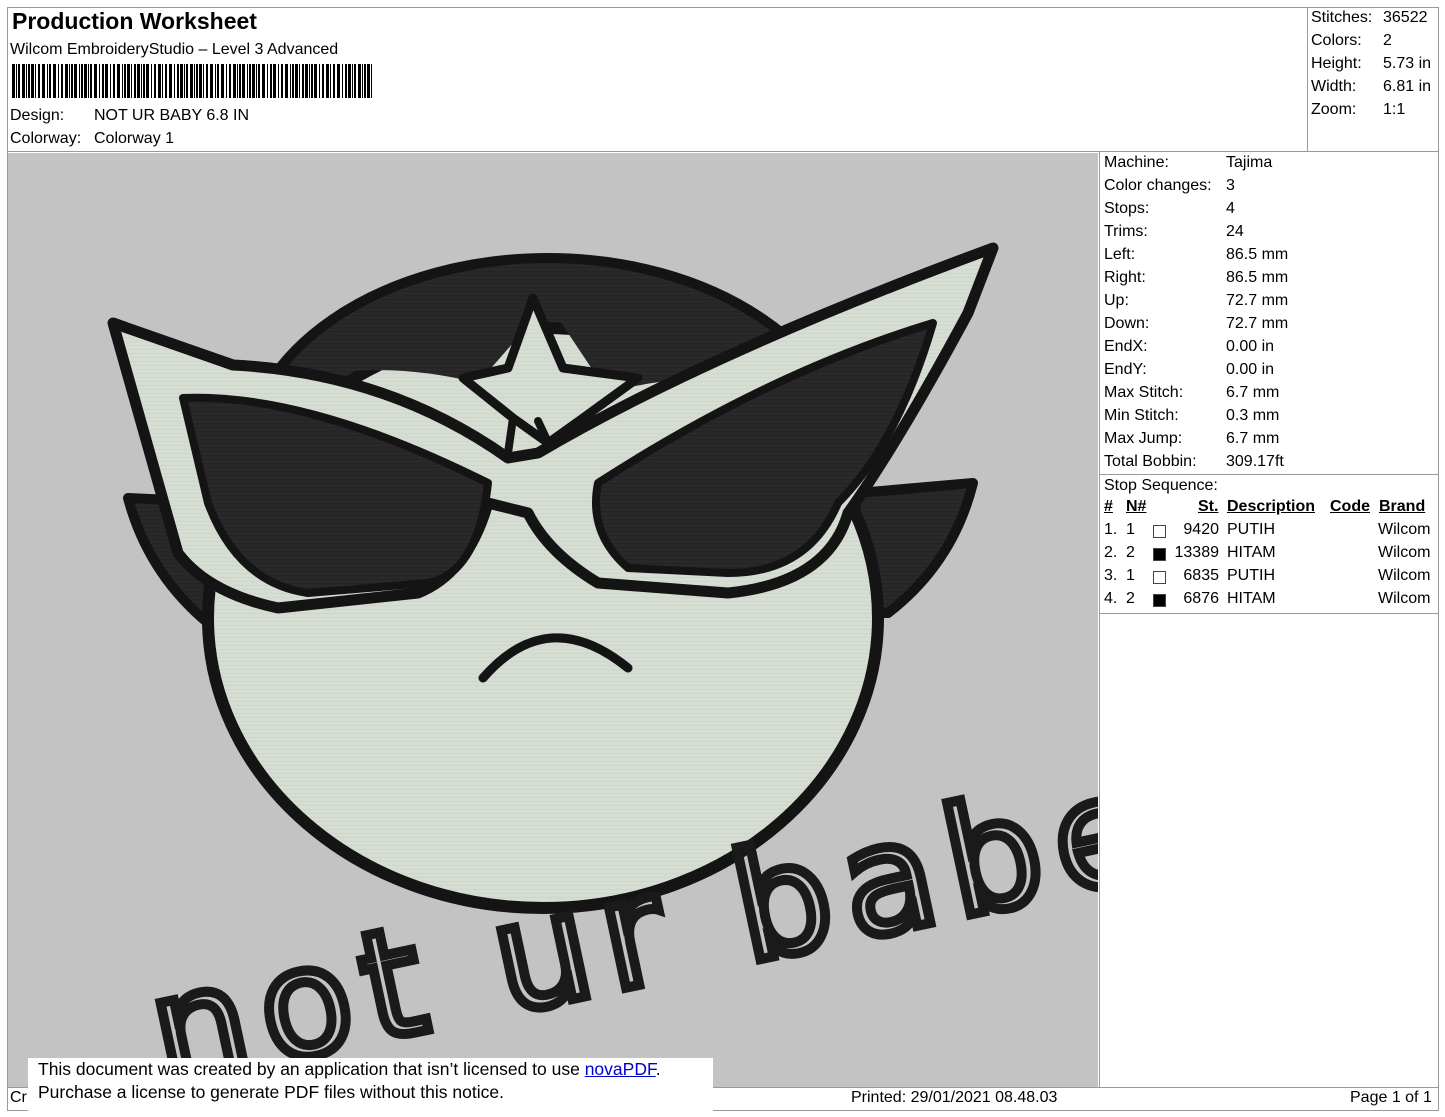 This screenshot has height=1117, width=1445. Describe the element at coordinates (37, 115) in the screenshot. I see `design-label: Design:` at that location.